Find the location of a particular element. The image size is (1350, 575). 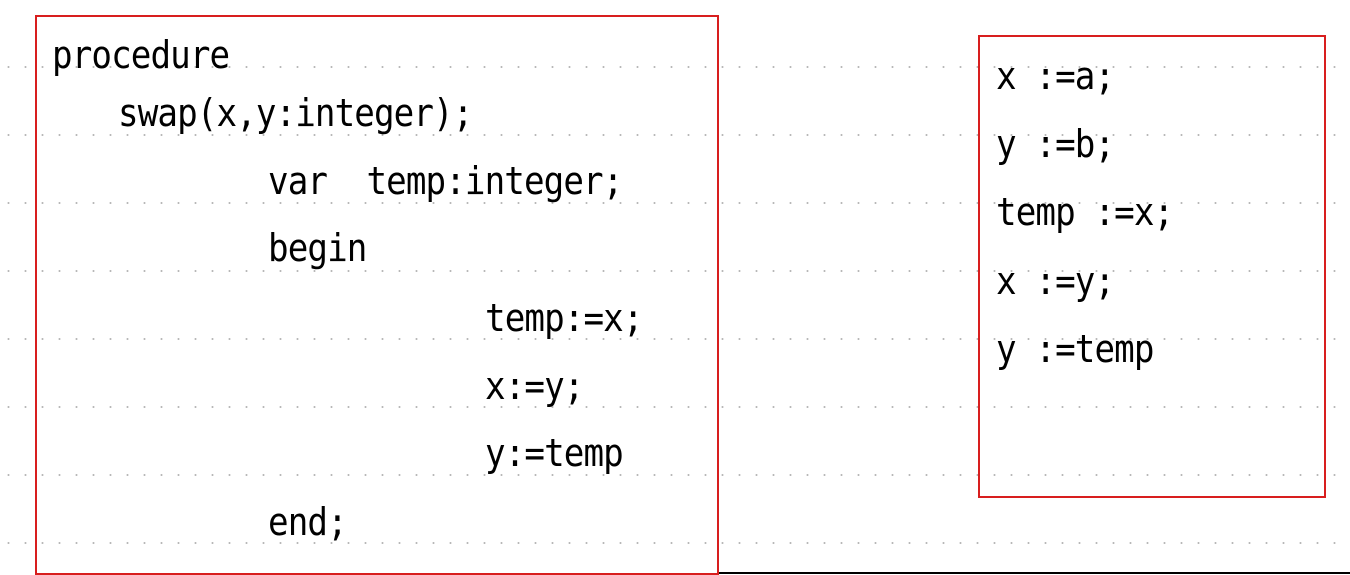

assign-y-from-temp-line: y :=temp is located at coordinates (1075, 349).